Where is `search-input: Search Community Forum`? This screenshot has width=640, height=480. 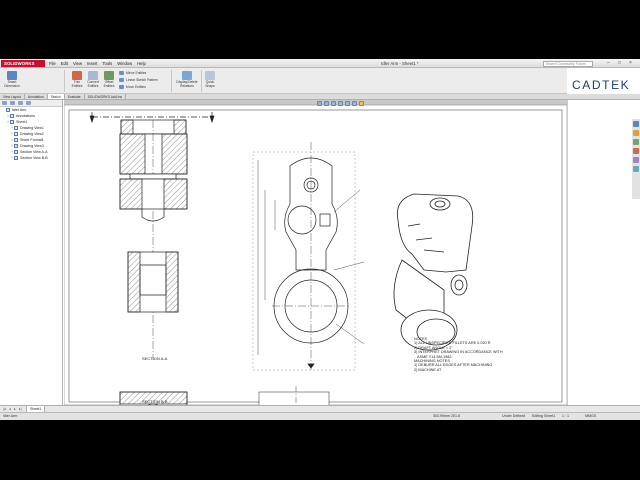
search-input: Search Community Forum is located at coordinates (568, 63).